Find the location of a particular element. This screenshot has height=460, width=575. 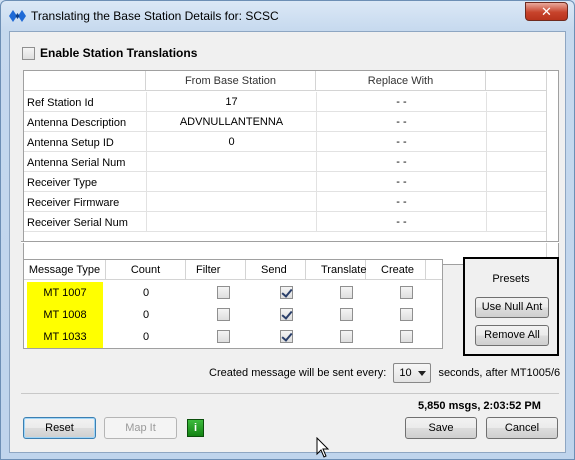

send-interval-value: 10 is located at coordinates (405, 373).